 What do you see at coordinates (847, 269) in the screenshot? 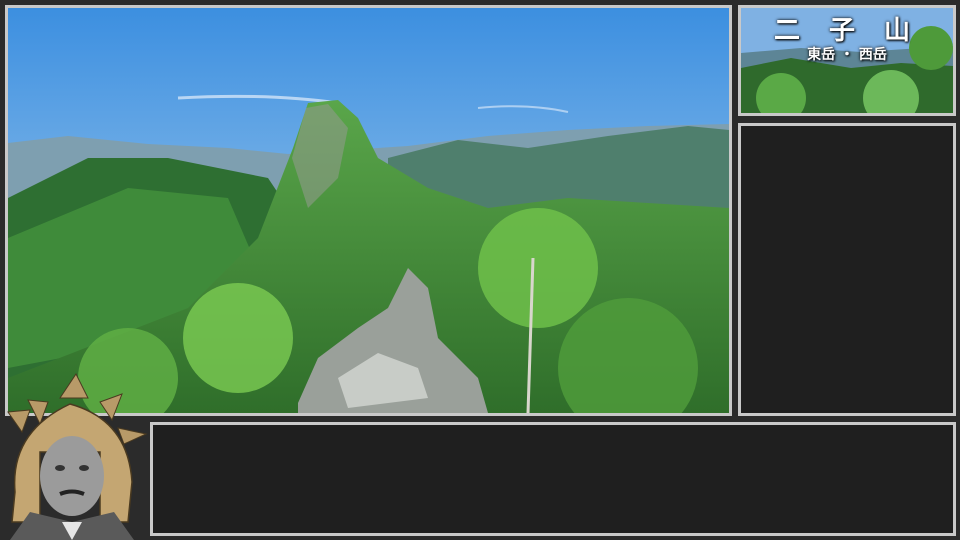
I see `side-panel` at bounding box center [847, 269].